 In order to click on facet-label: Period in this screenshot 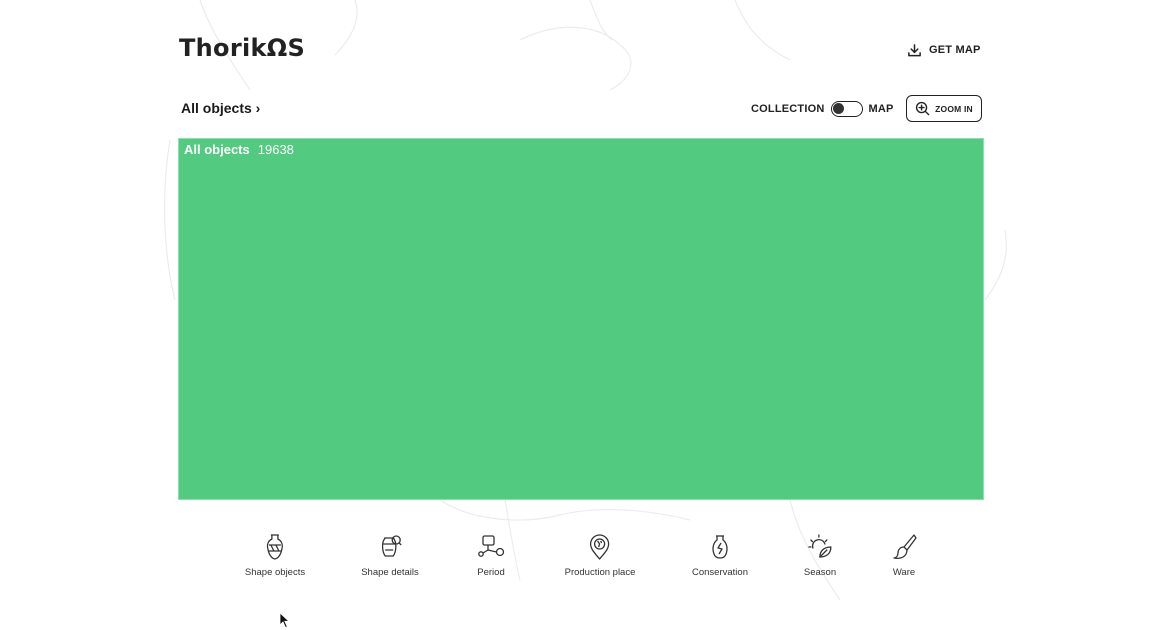, I will do `click(491, 572)`.